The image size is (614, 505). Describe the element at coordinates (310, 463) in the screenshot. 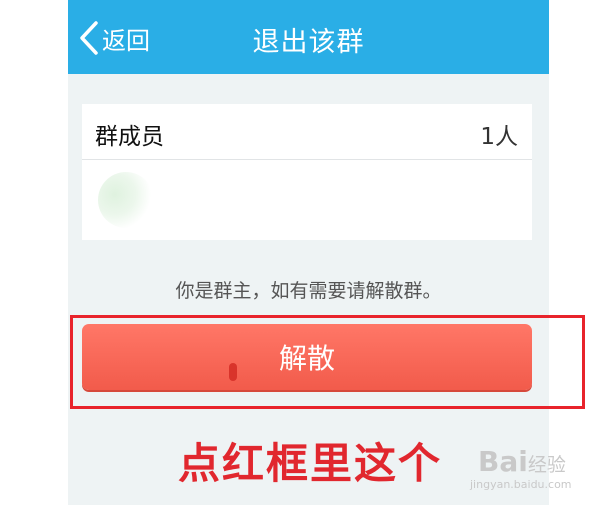

I see `annotation-caption: 点红框里这个` at that location.